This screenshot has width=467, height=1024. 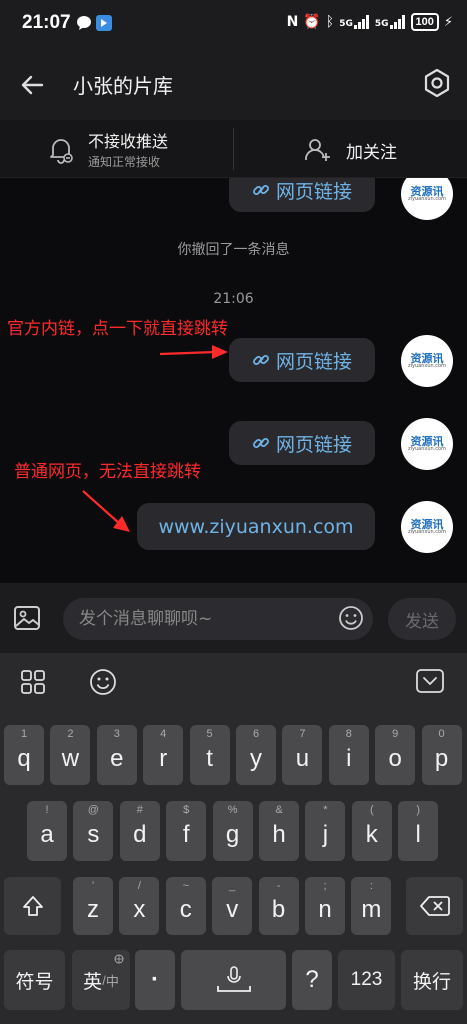 I want to click on key-k: (k, so click(x=371, y=831).